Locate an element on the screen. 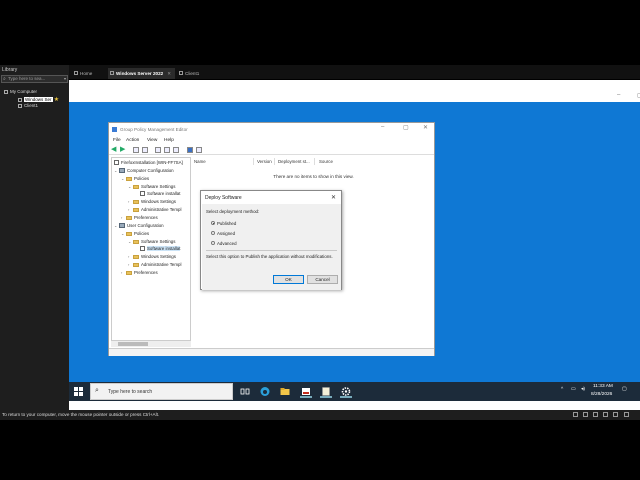 The image size is (640, 480). view-icon is located at coordinates (199, 150).